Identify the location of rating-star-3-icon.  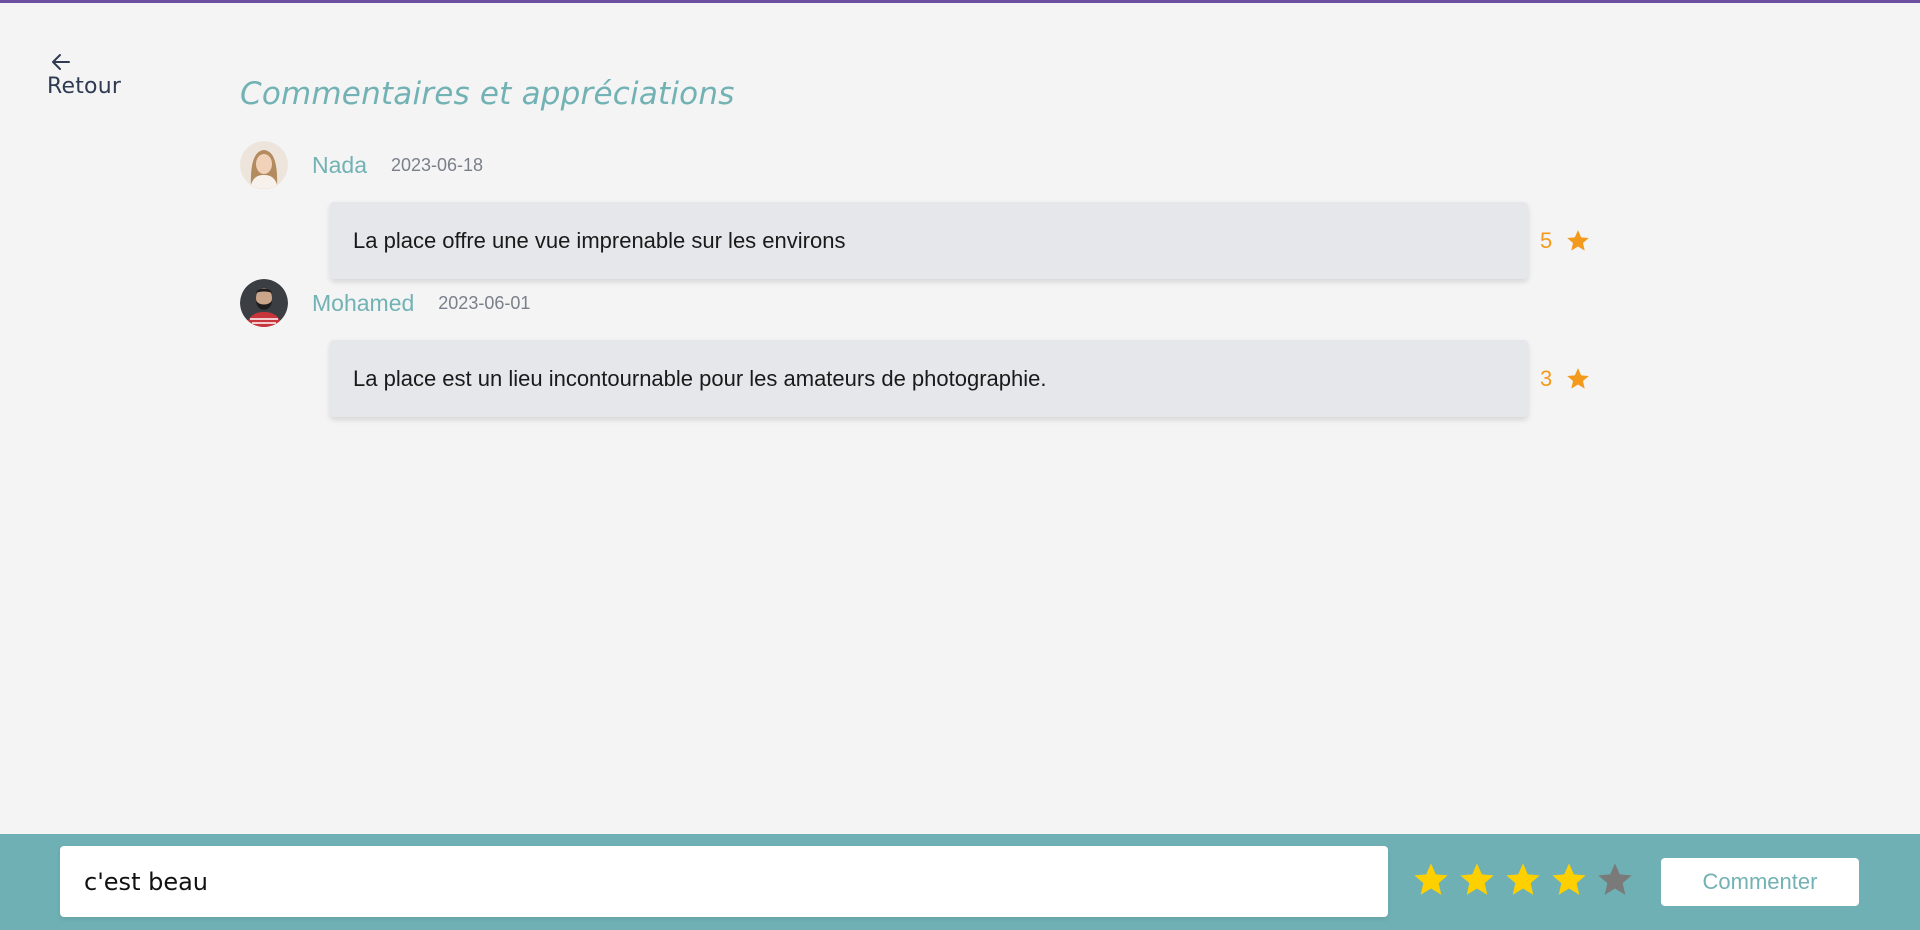
(1523, 880).